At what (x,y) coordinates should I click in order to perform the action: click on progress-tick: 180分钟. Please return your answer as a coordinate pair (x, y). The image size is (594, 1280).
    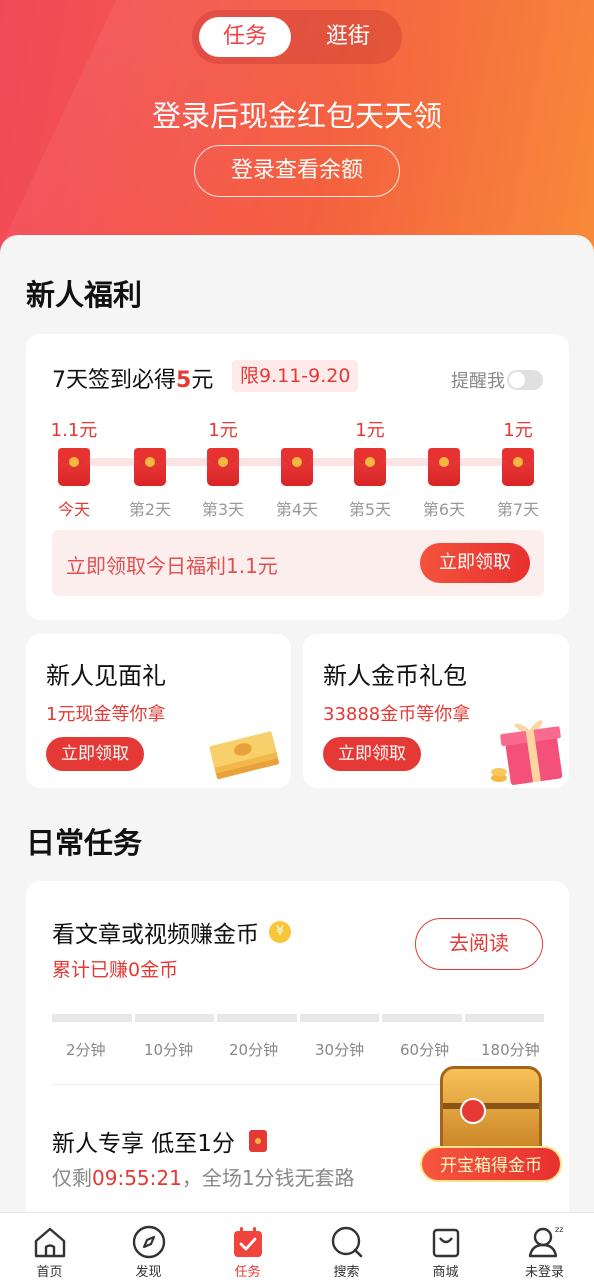
    Looking at the image, I should click on (510, 1050).